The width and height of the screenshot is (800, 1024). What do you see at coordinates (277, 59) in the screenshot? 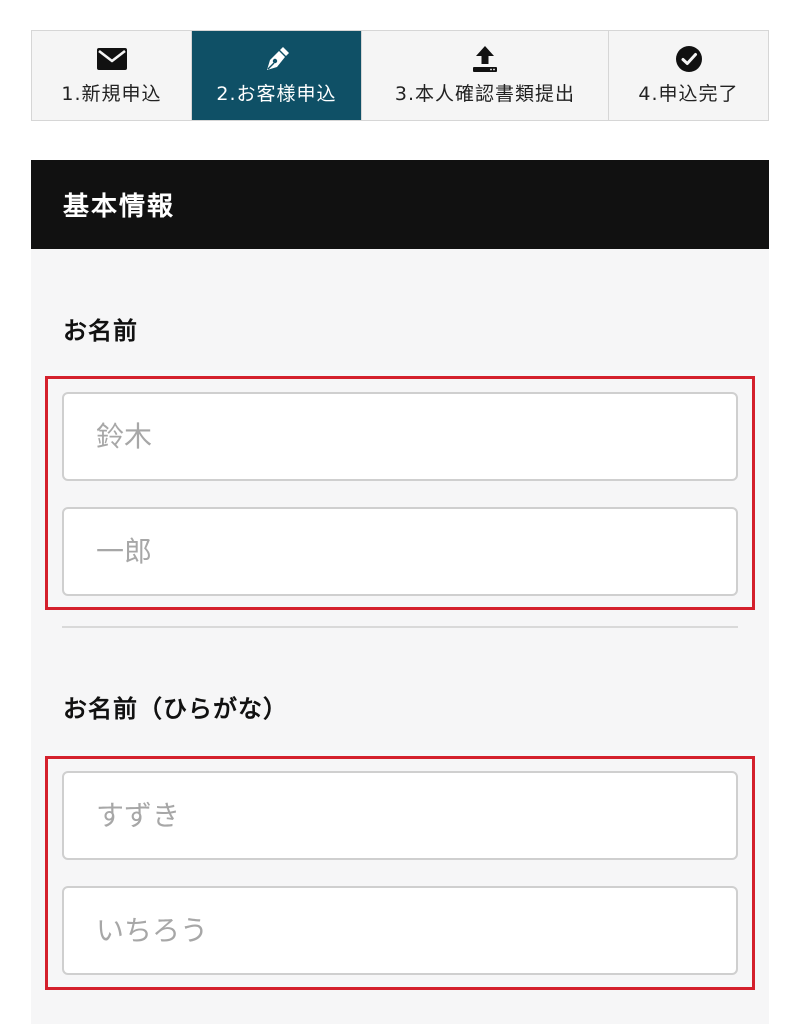
I see `pen-icon` at bounding box center [277, 59].